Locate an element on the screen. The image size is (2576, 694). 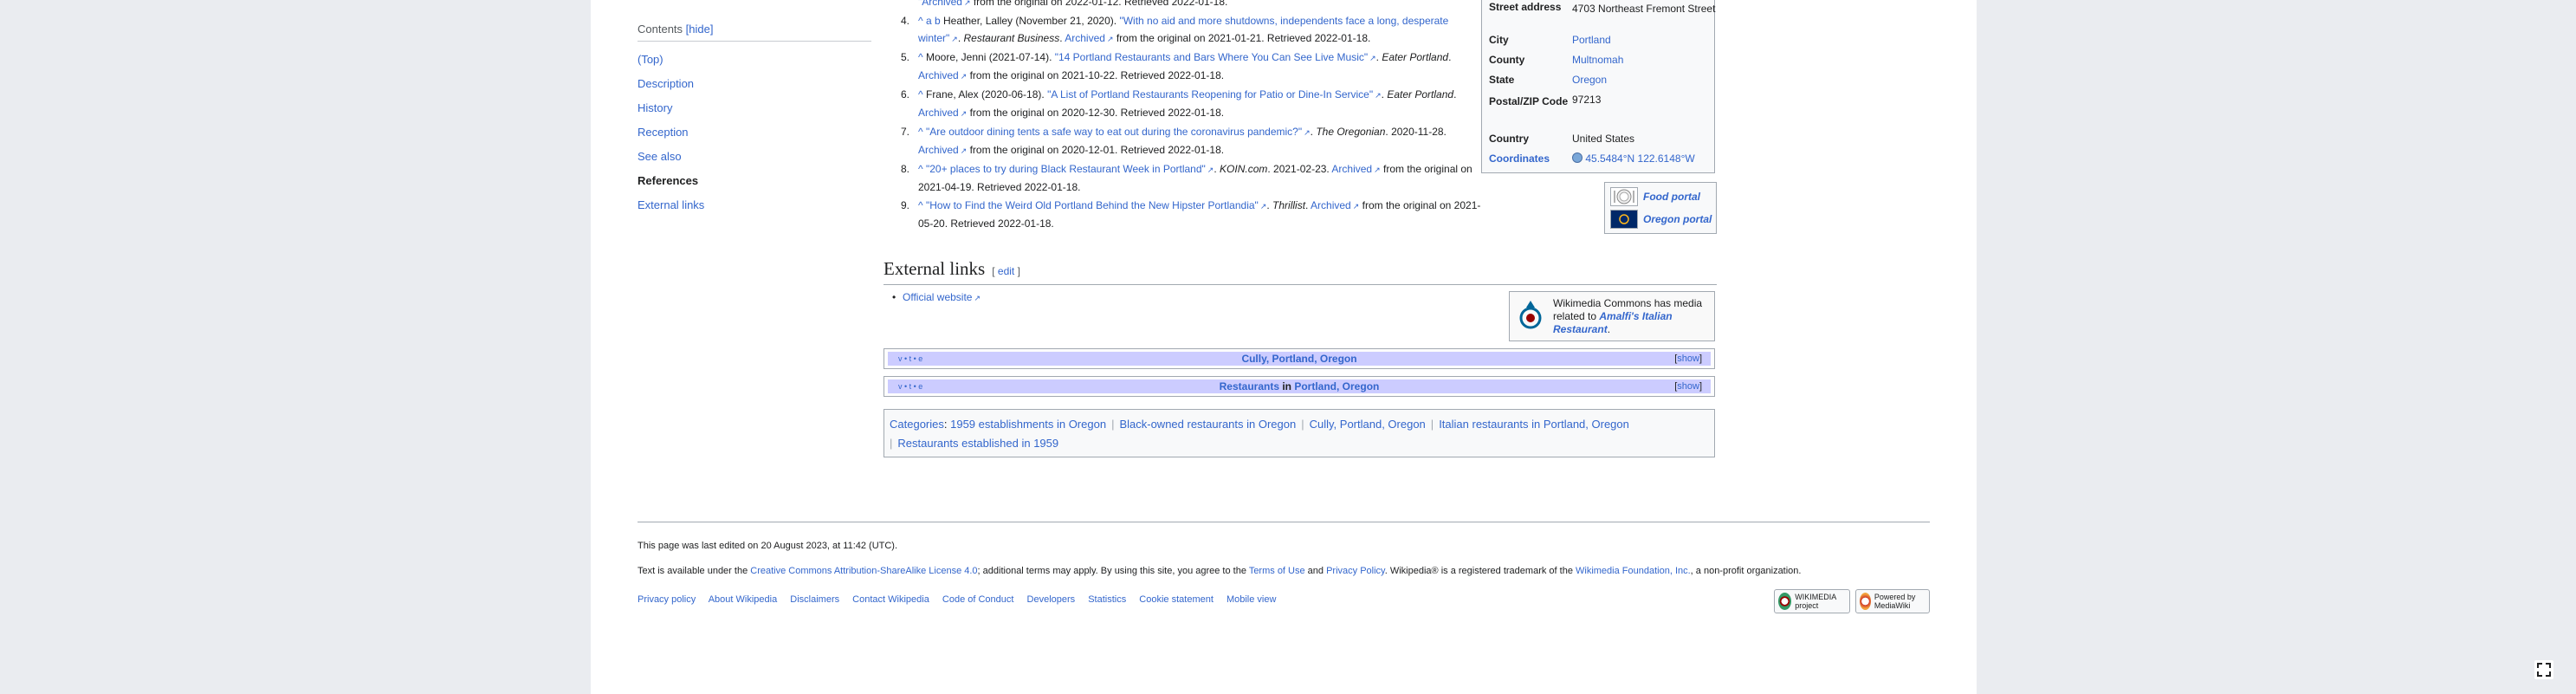
toc-item-see-also: See also is located at coordinates (754, 156).